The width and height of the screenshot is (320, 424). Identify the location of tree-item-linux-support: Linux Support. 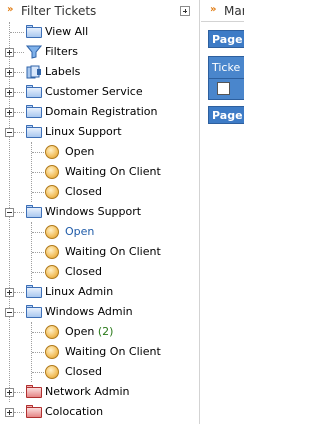
(100, 132).